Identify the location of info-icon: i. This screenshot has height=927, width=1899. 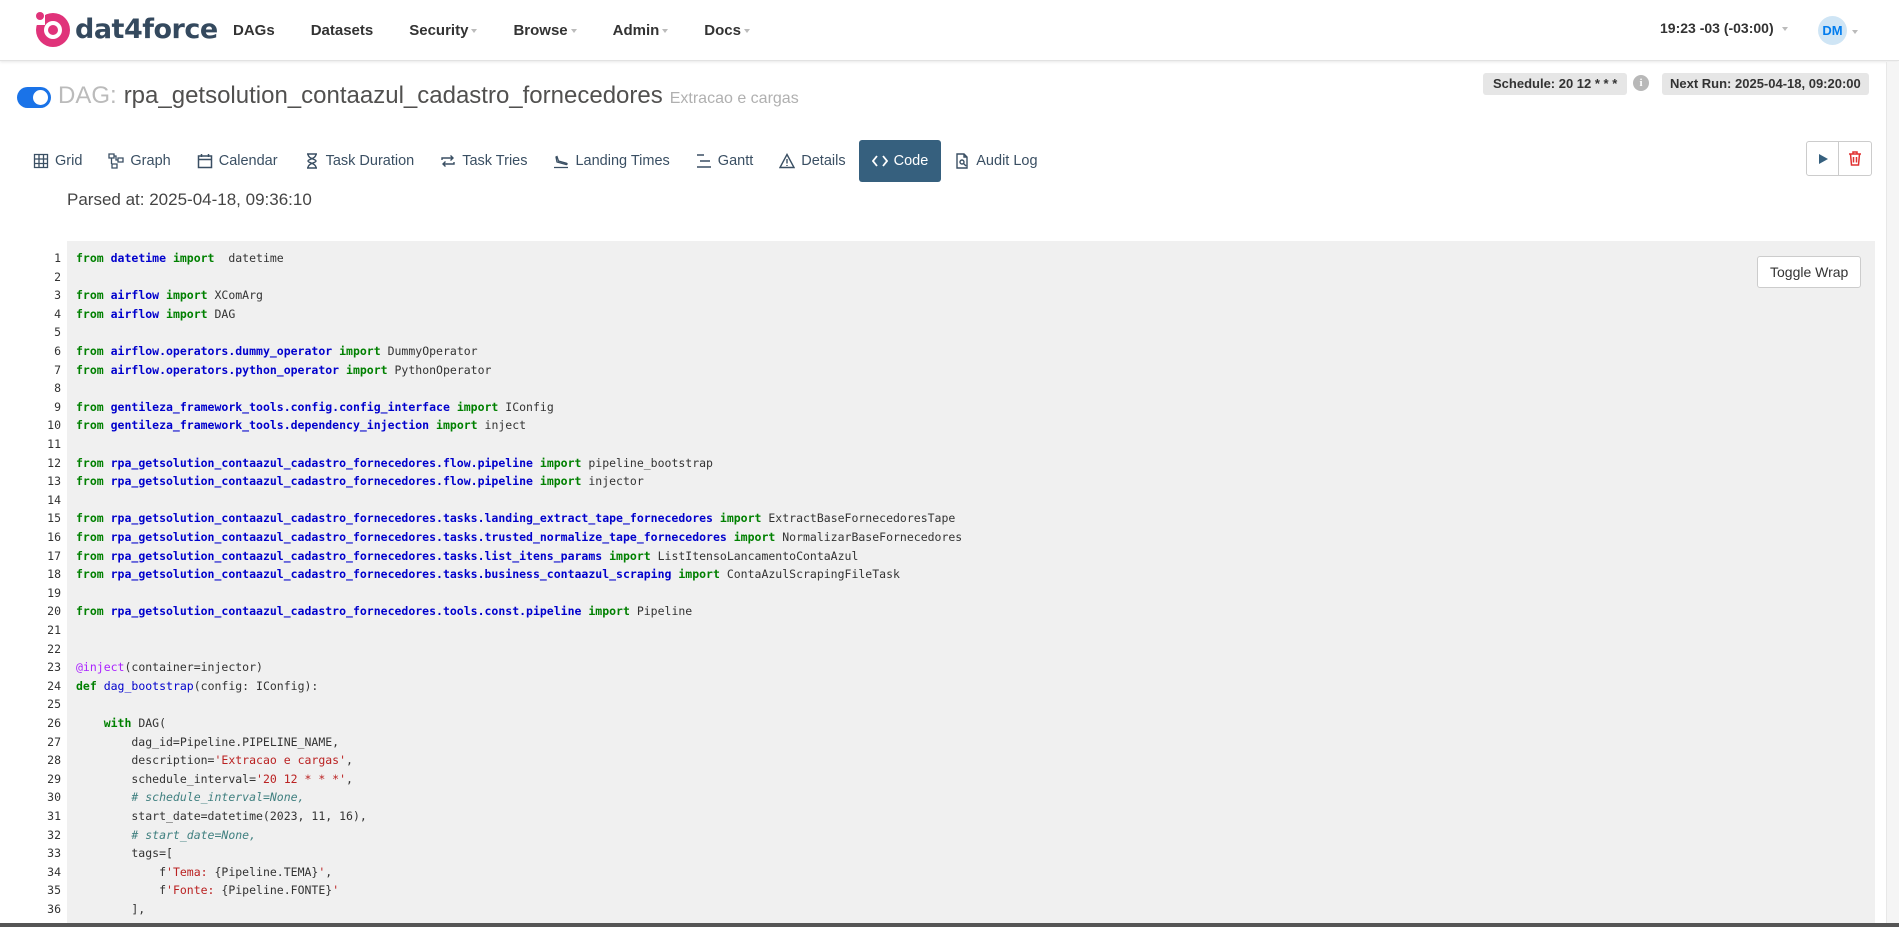
(1641, 83).